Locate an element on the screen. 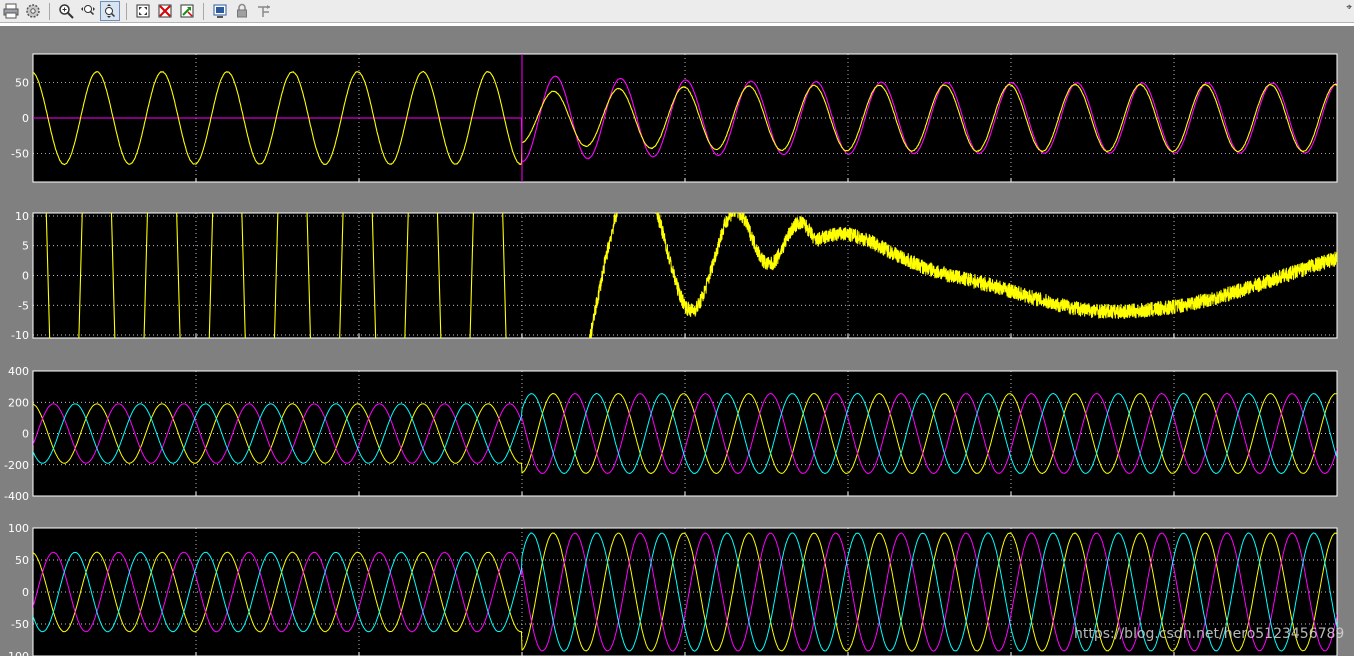  signal-selector-icon is located at coordinates (264, 11).